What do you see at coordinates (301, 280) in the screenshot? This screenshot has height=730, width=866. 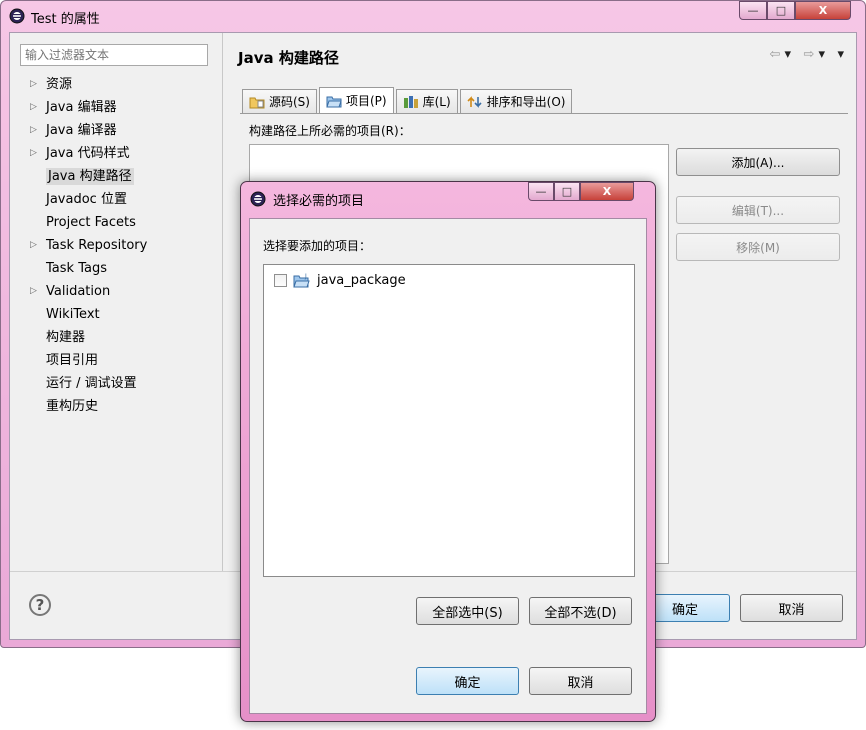 I see `java-project-icon: J` at bounding box center [301, 280].